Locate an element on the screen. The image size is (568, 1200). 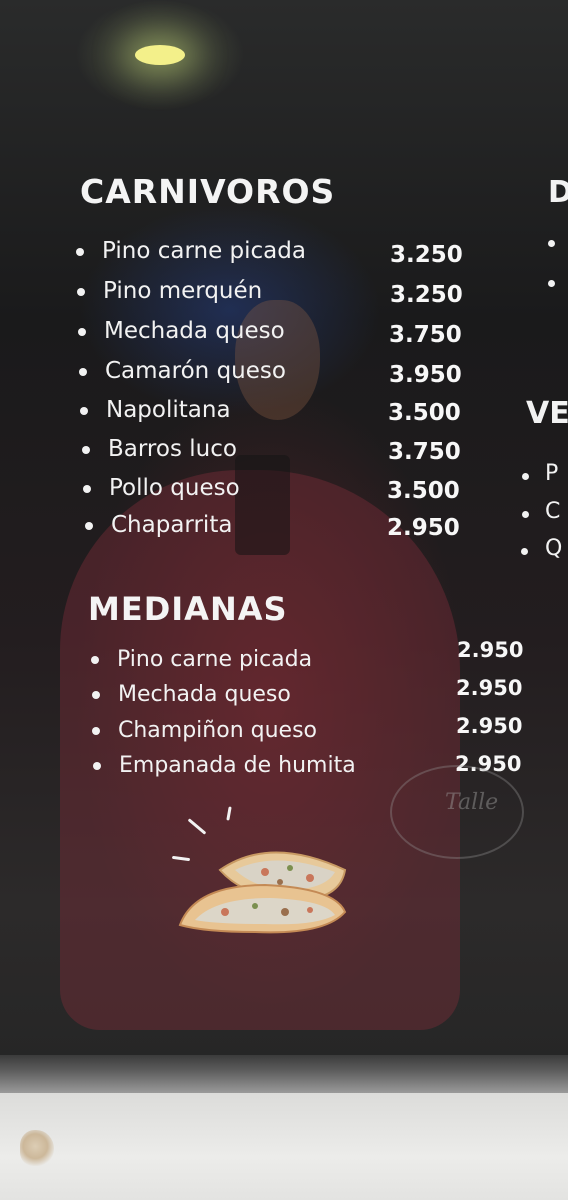
item-name: Barros luco is located at coordinates (172, 449).